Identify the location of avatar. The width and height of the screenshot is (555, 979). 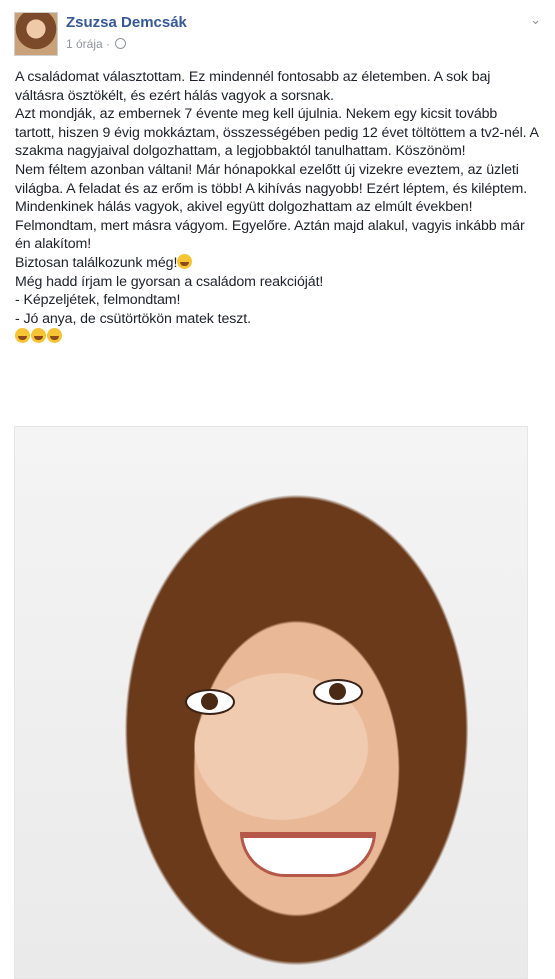
(36, 34).